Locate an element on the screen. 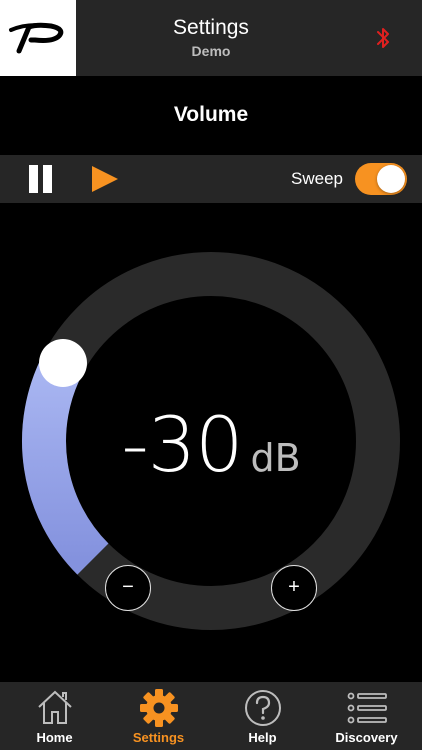 The height and width of the screenshot is (750, 422). pause-button is located at coordinates (41, 179).